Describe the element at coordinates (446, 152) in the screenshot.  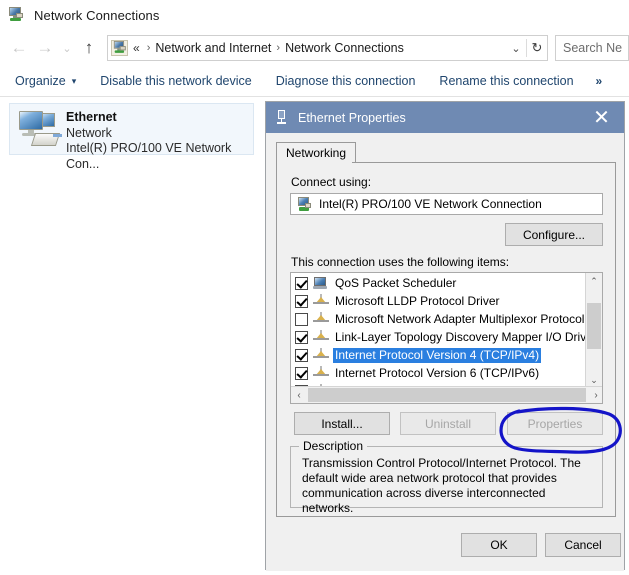
I see `tab-strip: Networking` at that location.